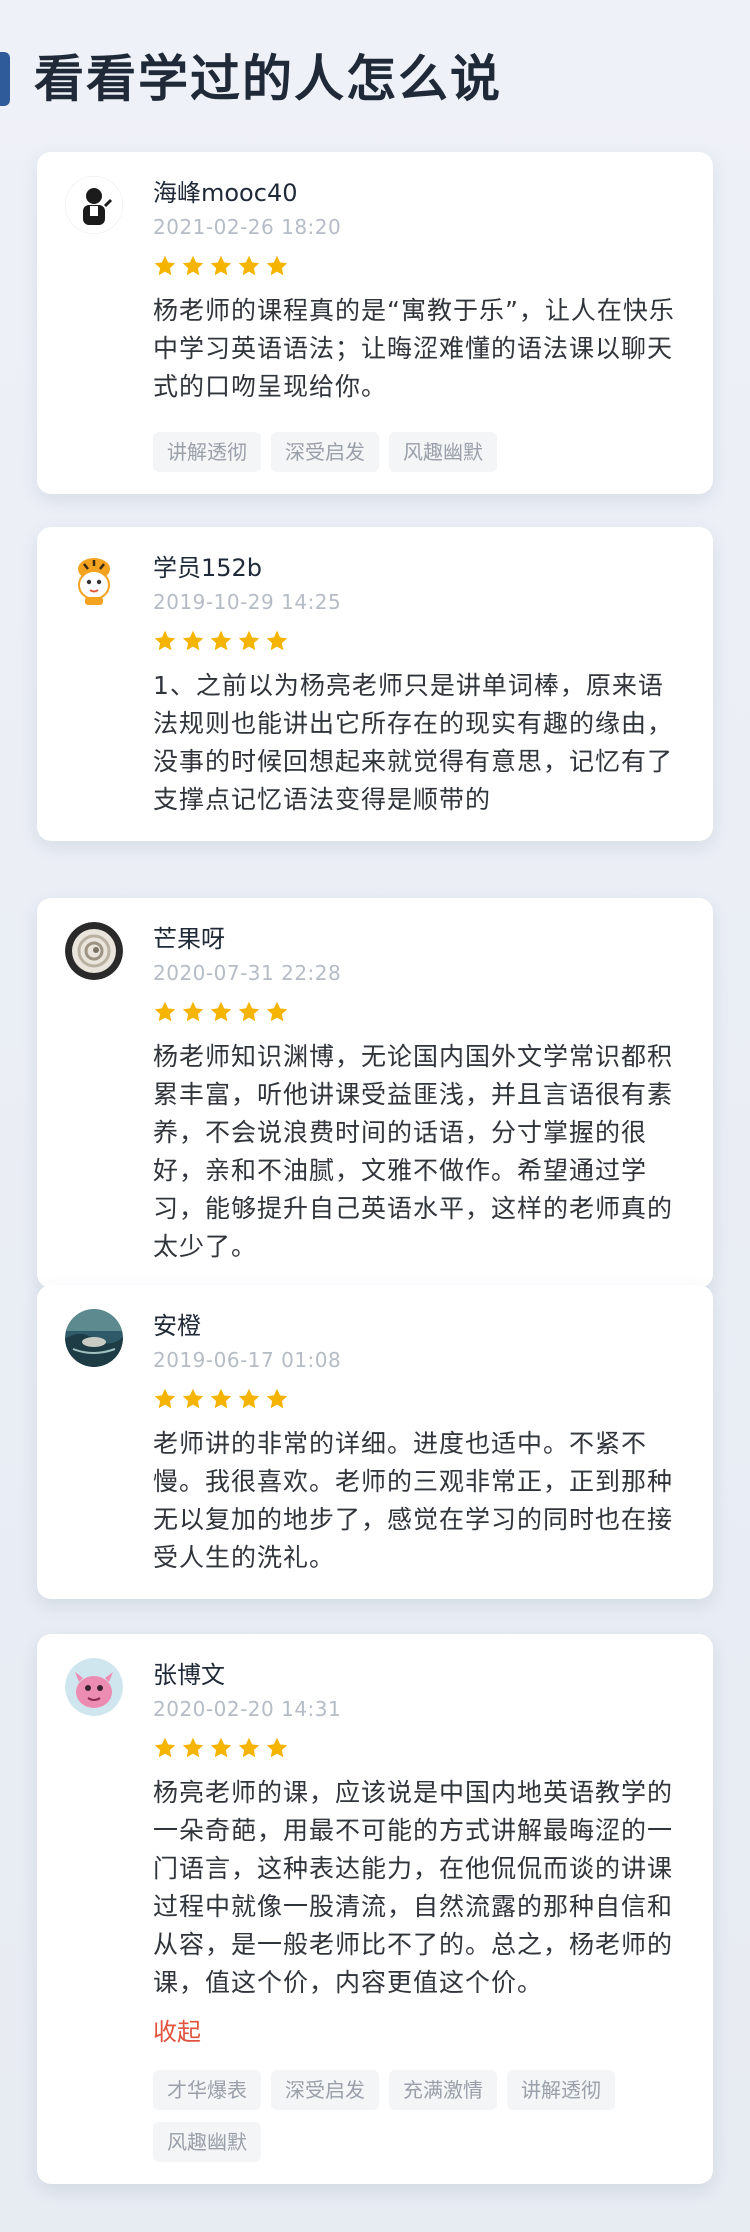  What do you see at coordinates (94, 1687) in the screenshot?
I see `pink-monster-avatar-icon` at bounding box center [94, 1687].